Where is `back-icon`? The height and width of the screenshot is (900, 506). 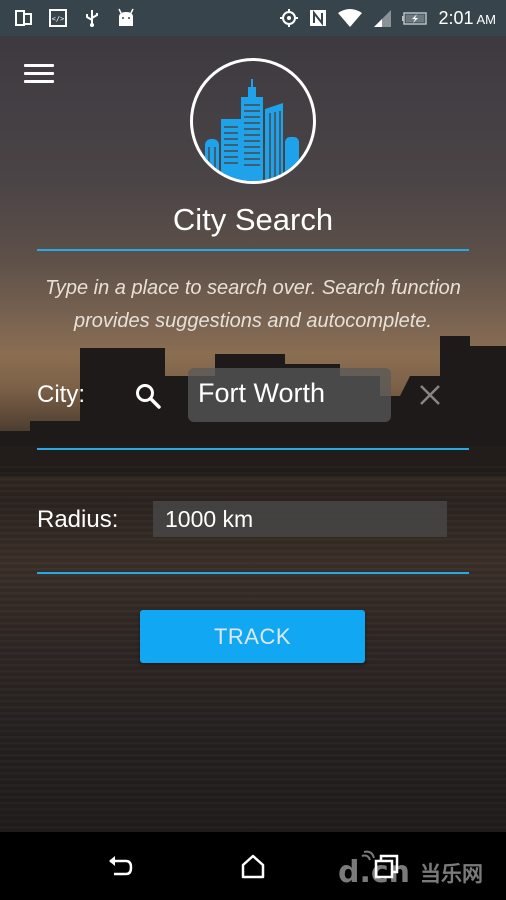 back-icon is located at coordinates (119, 867).